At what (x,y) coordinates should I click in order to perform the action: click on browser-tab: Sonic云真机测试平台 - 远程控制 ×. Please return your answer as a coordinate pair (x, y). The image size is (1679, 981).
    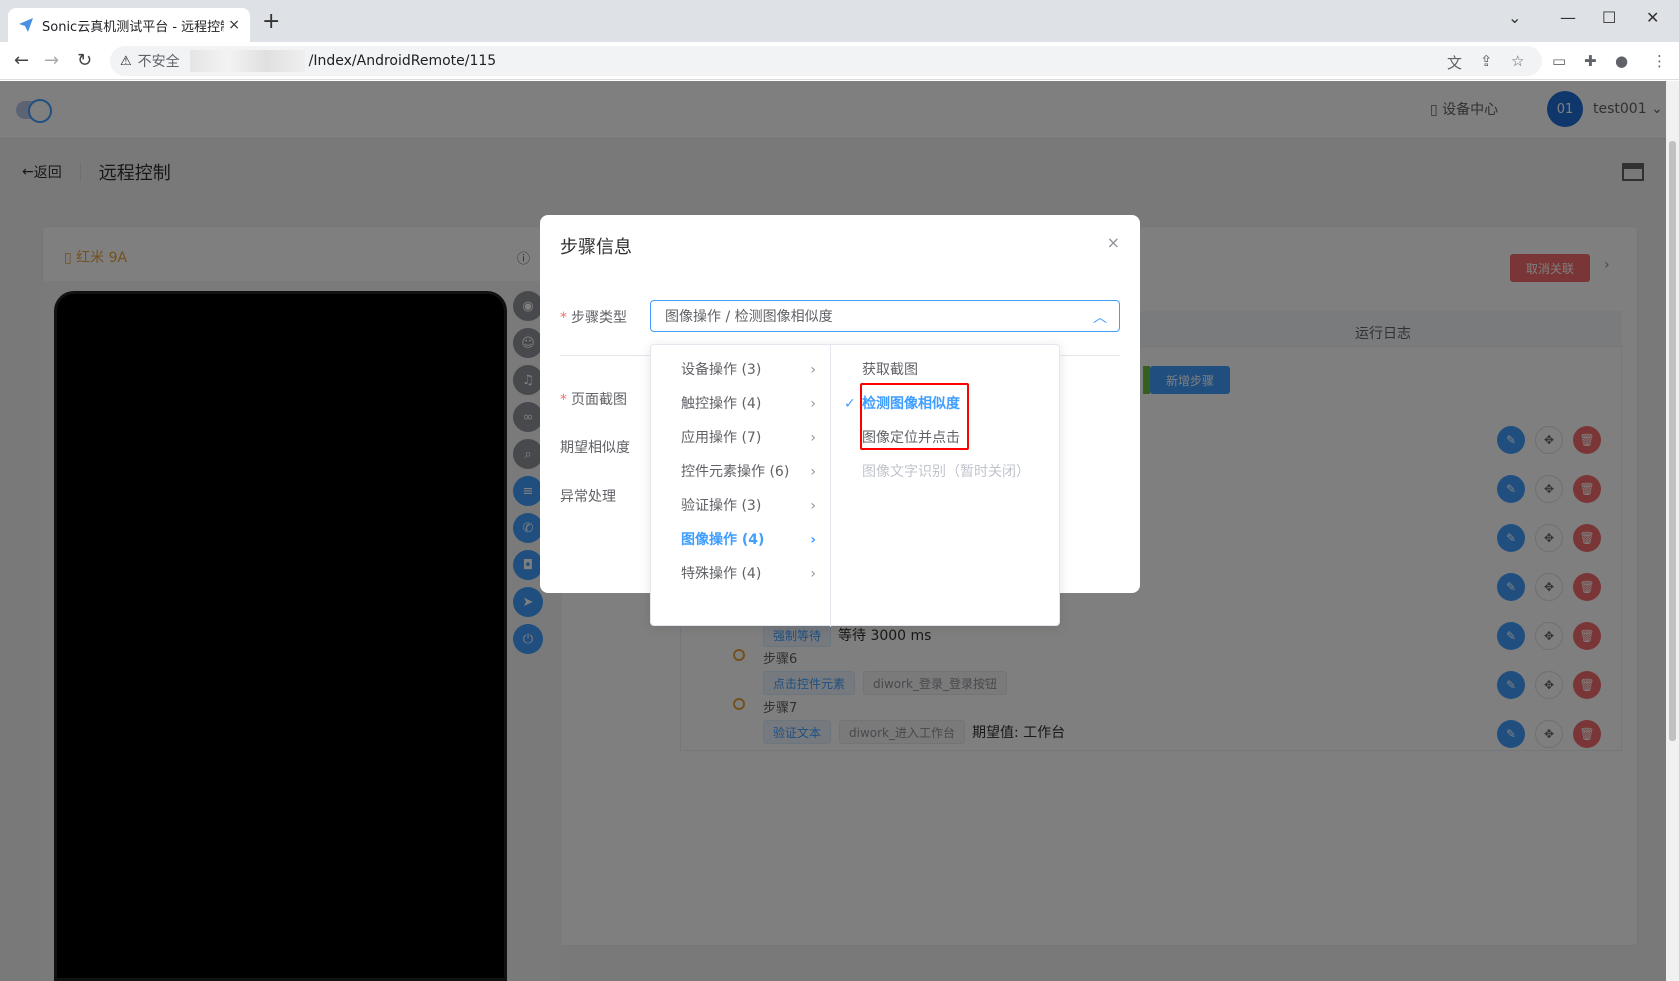
    Looking at the image, I should click on (129, 25).